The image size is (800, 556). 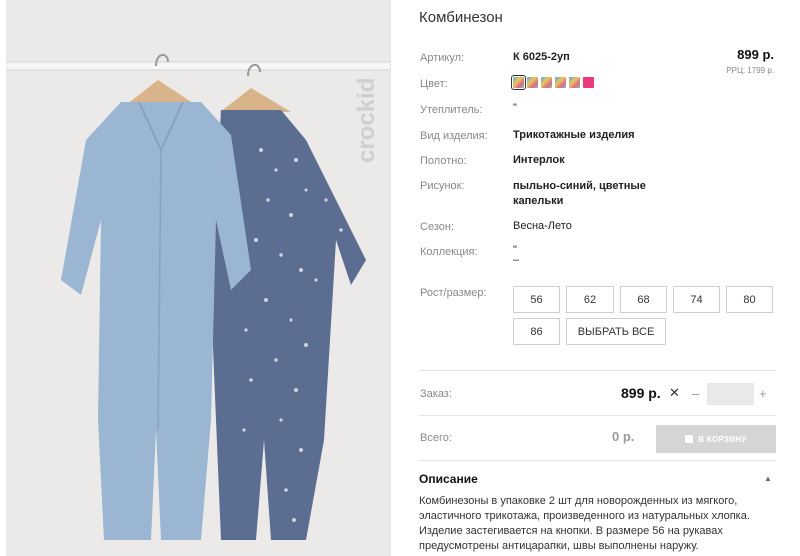 I want to click on insulation-label: Утеплитель:, so click(x=451, y=110).